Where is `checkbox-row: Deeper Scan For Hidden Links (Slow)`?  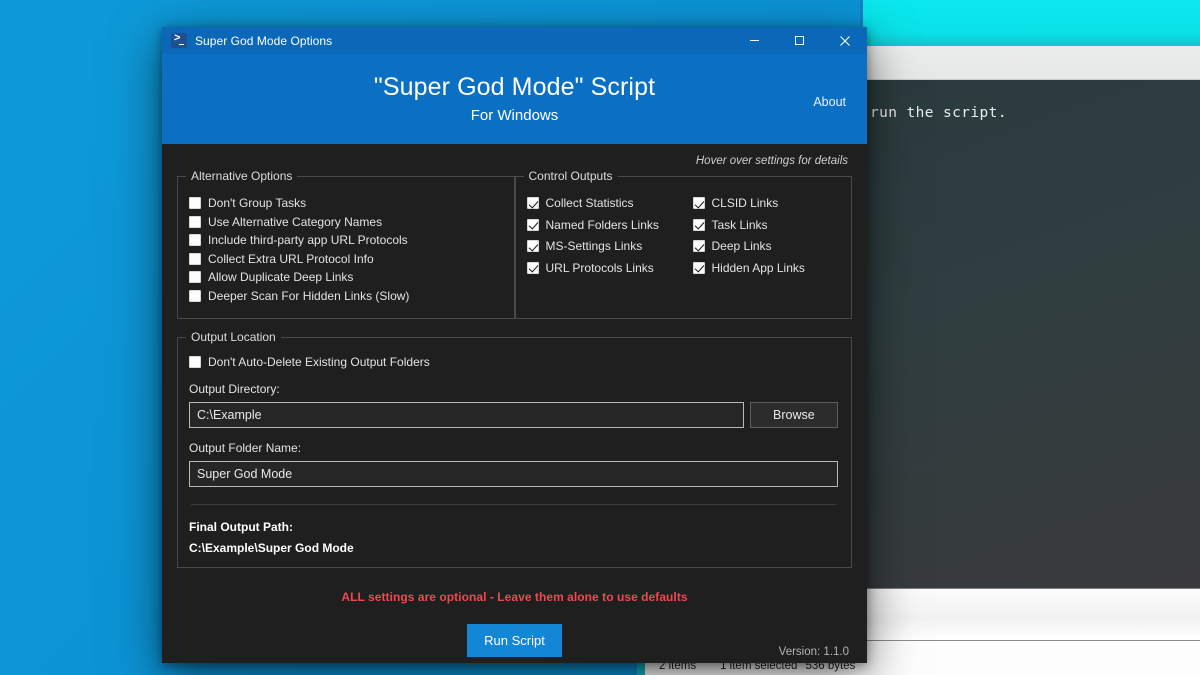 checkbox-row: Deeper Scan For Hidden Links (Slow) is located at coordinates (351, 296).